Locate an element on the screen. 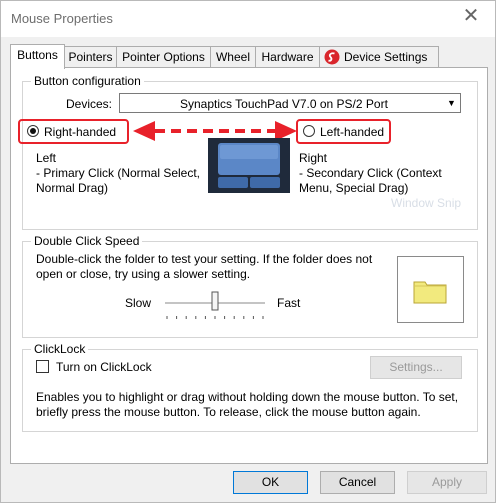  right-button-desc-line2: Menu, Special Drag) is located at coordinates (354, 188).